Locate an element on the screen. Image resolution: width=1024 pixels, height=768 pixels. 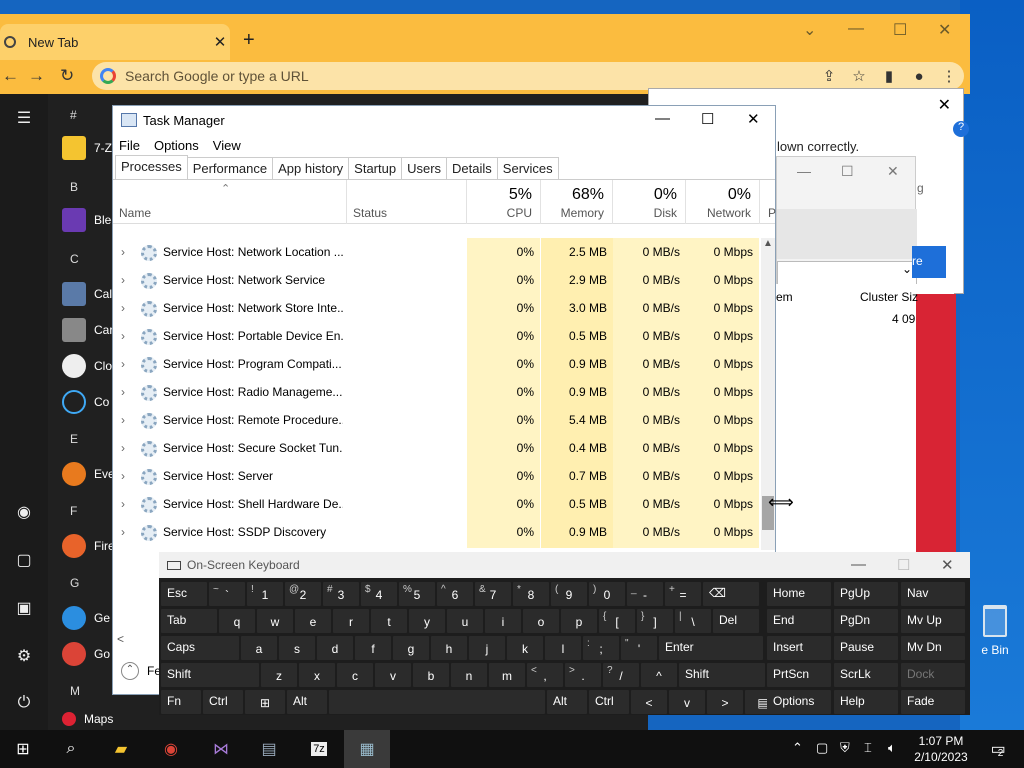
notifications-button: ▭ 2 is located at coordinates (997, 749).